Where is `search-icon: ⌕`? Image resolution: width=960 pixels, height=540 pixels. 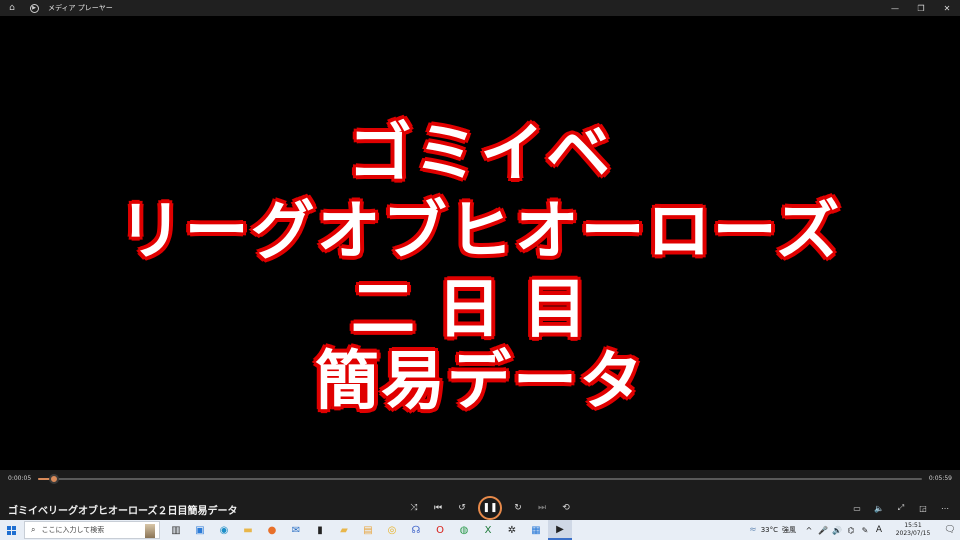 search-icon: ⌕ is located at coordinates (33, 529).